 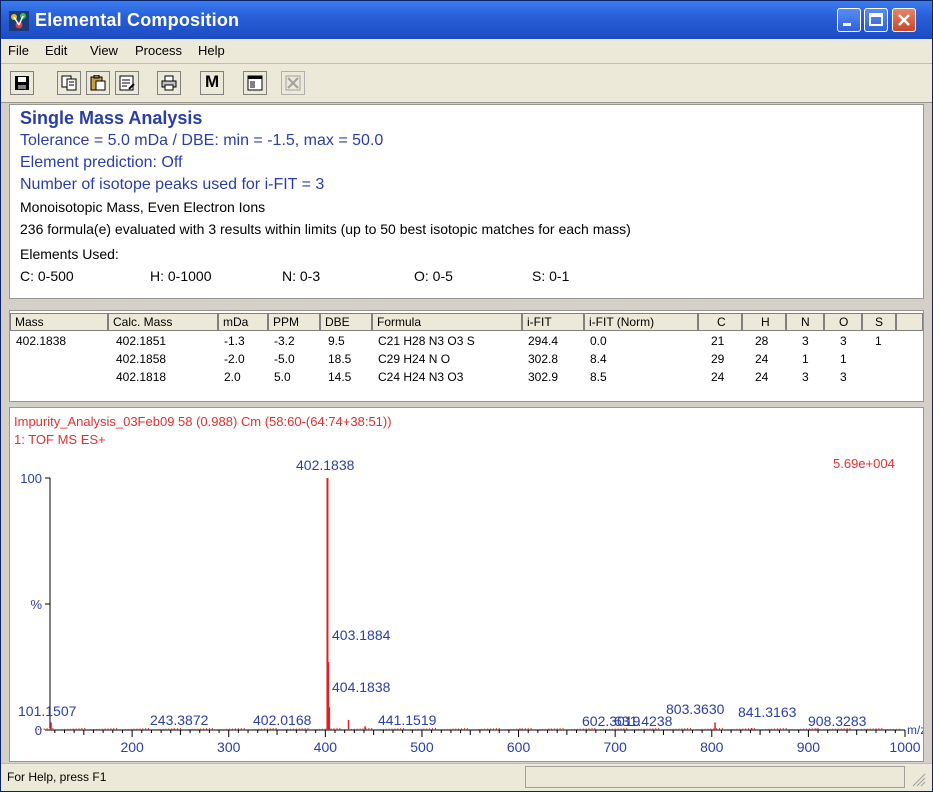 I want to click on toolbar: M, so click(x=466, y=83).